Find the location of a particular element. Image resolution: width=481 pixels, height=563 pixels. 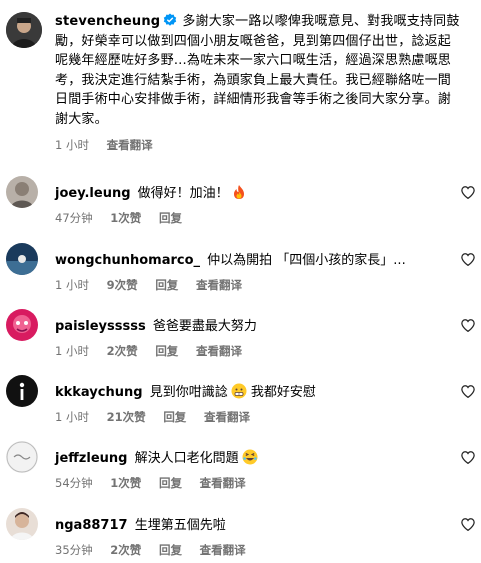

comment-body: paisleysssss 爸爸要盡最大努力 is located at coordinates (156, 324).